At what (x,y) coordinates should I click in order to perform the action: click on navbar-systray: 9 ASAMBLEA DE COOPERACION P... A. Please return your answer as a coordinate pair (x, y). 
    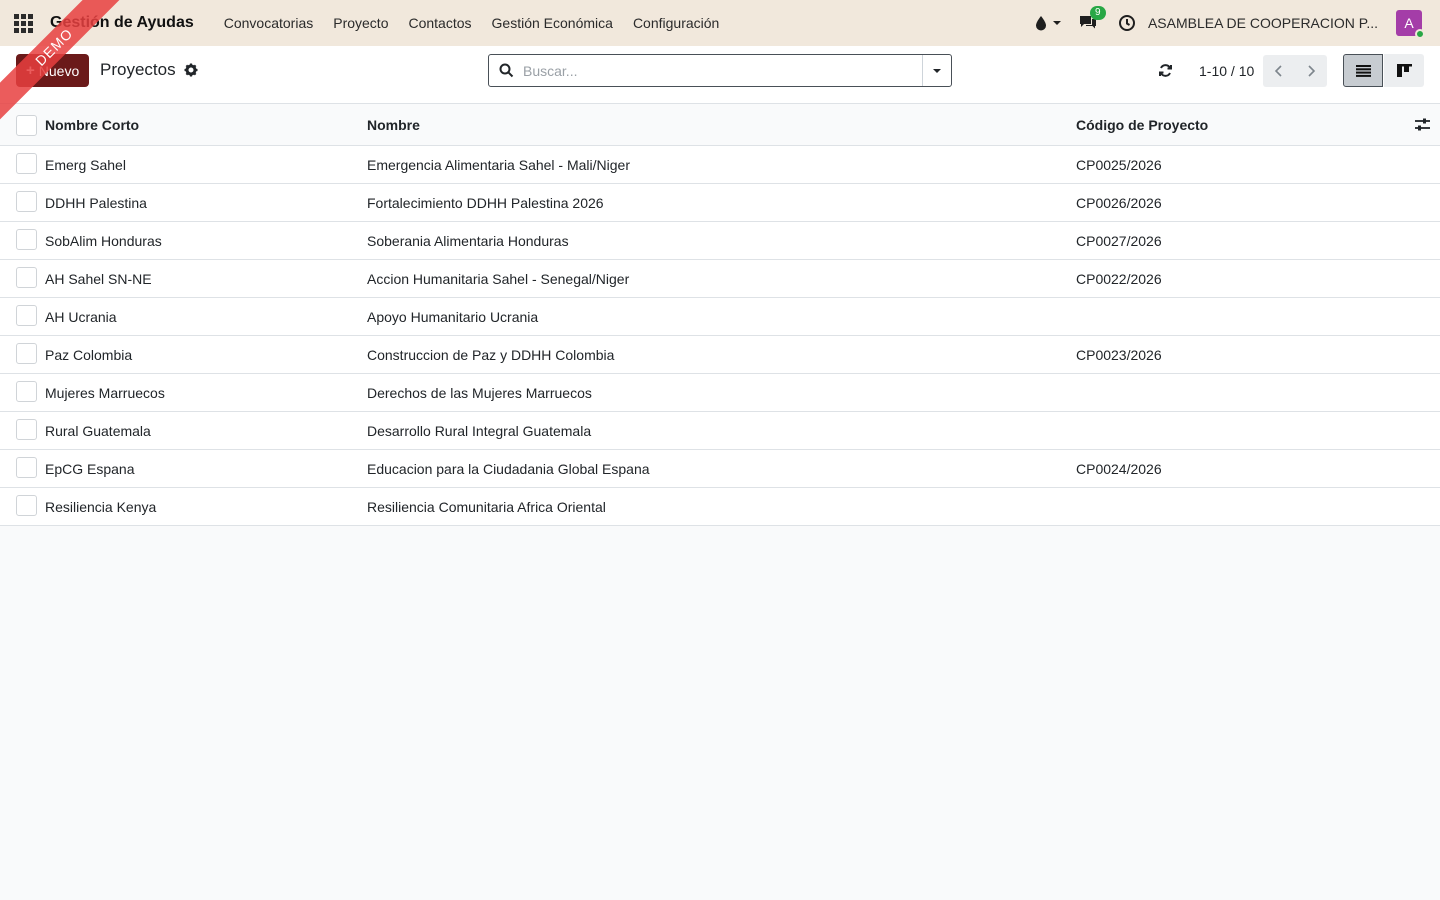
    Looking at the image, I should click on (1237, 23).